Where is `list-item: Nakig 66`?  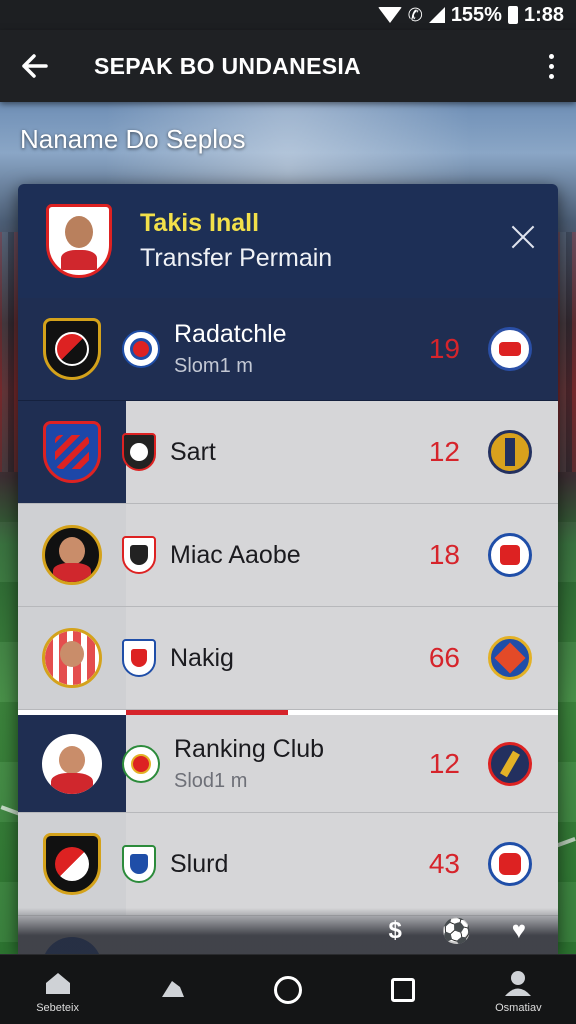
list-item: Nakig 66 is located at coordinates (288, 658).